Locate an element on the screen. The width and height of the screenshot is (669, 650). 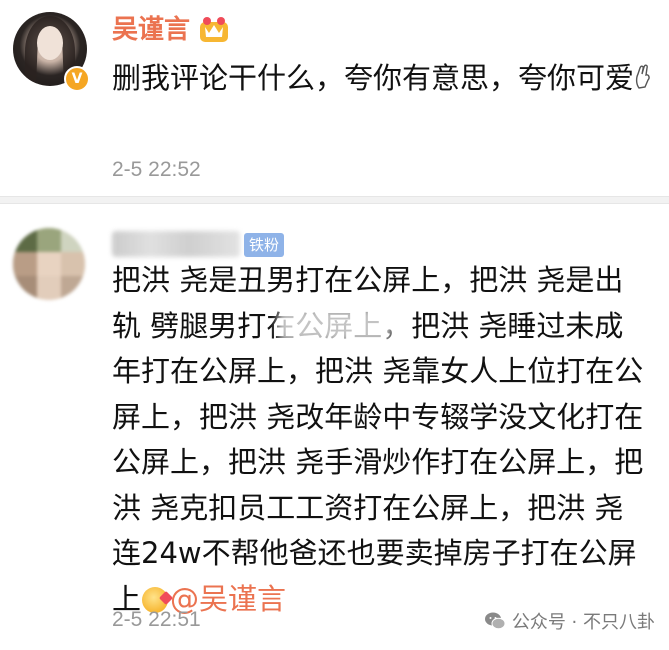
crown-icon is located at coordinates (214, 29).